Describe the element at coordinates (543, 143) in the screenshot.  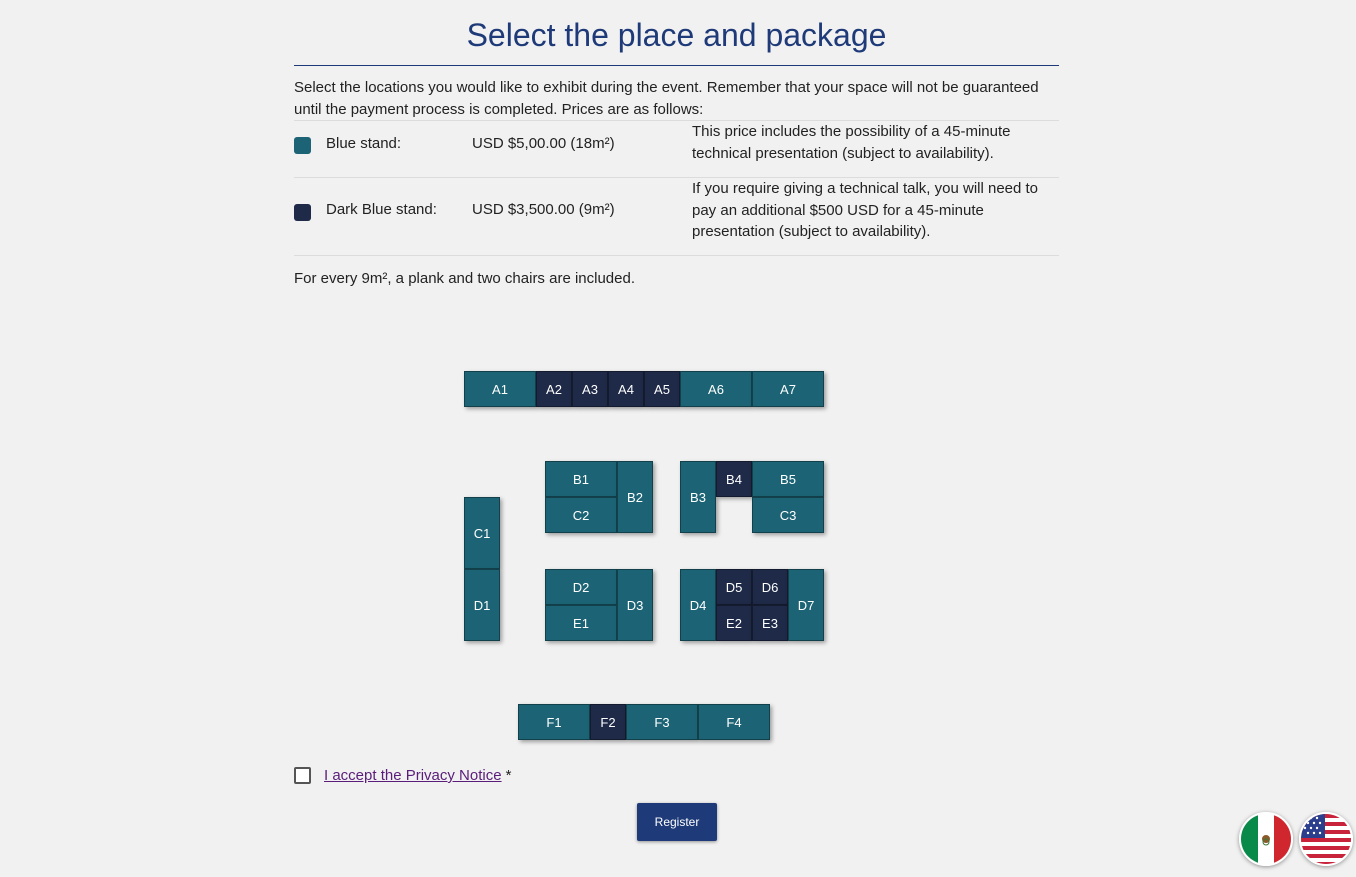
I see `price-amount: USD $5,00.00 (18m²)` at that location.